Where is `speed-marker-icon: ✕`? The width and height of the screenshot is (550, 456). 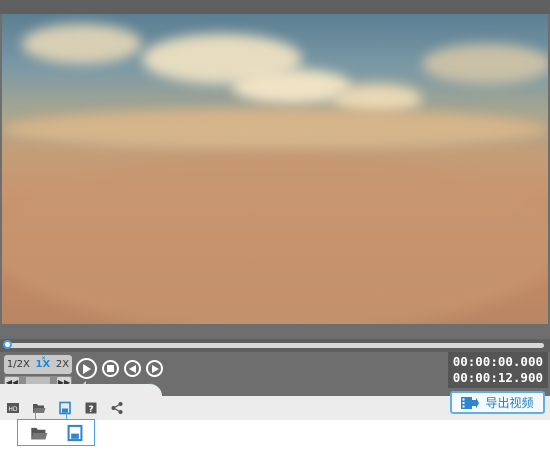
speed-marker-icon: ✕ is located at coordinates (44, 358).